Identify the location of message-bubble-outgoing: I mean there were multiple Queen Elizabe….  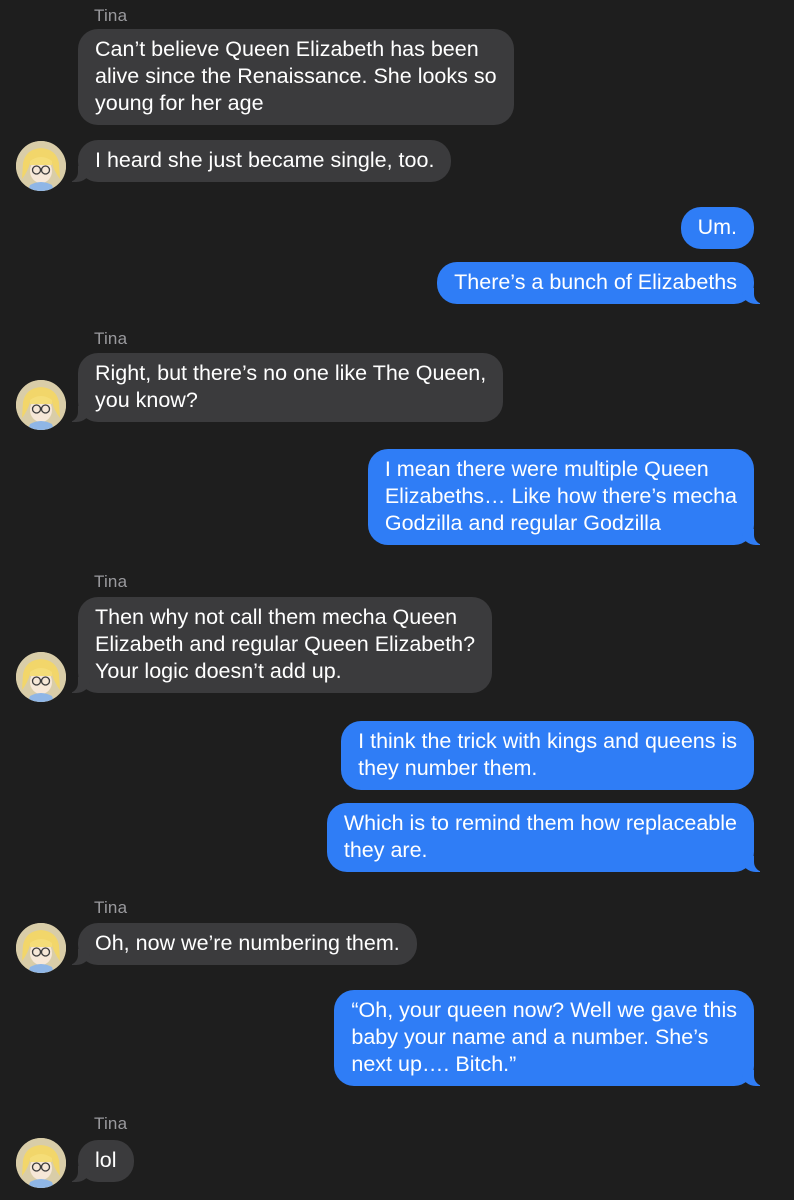
(568, 497).